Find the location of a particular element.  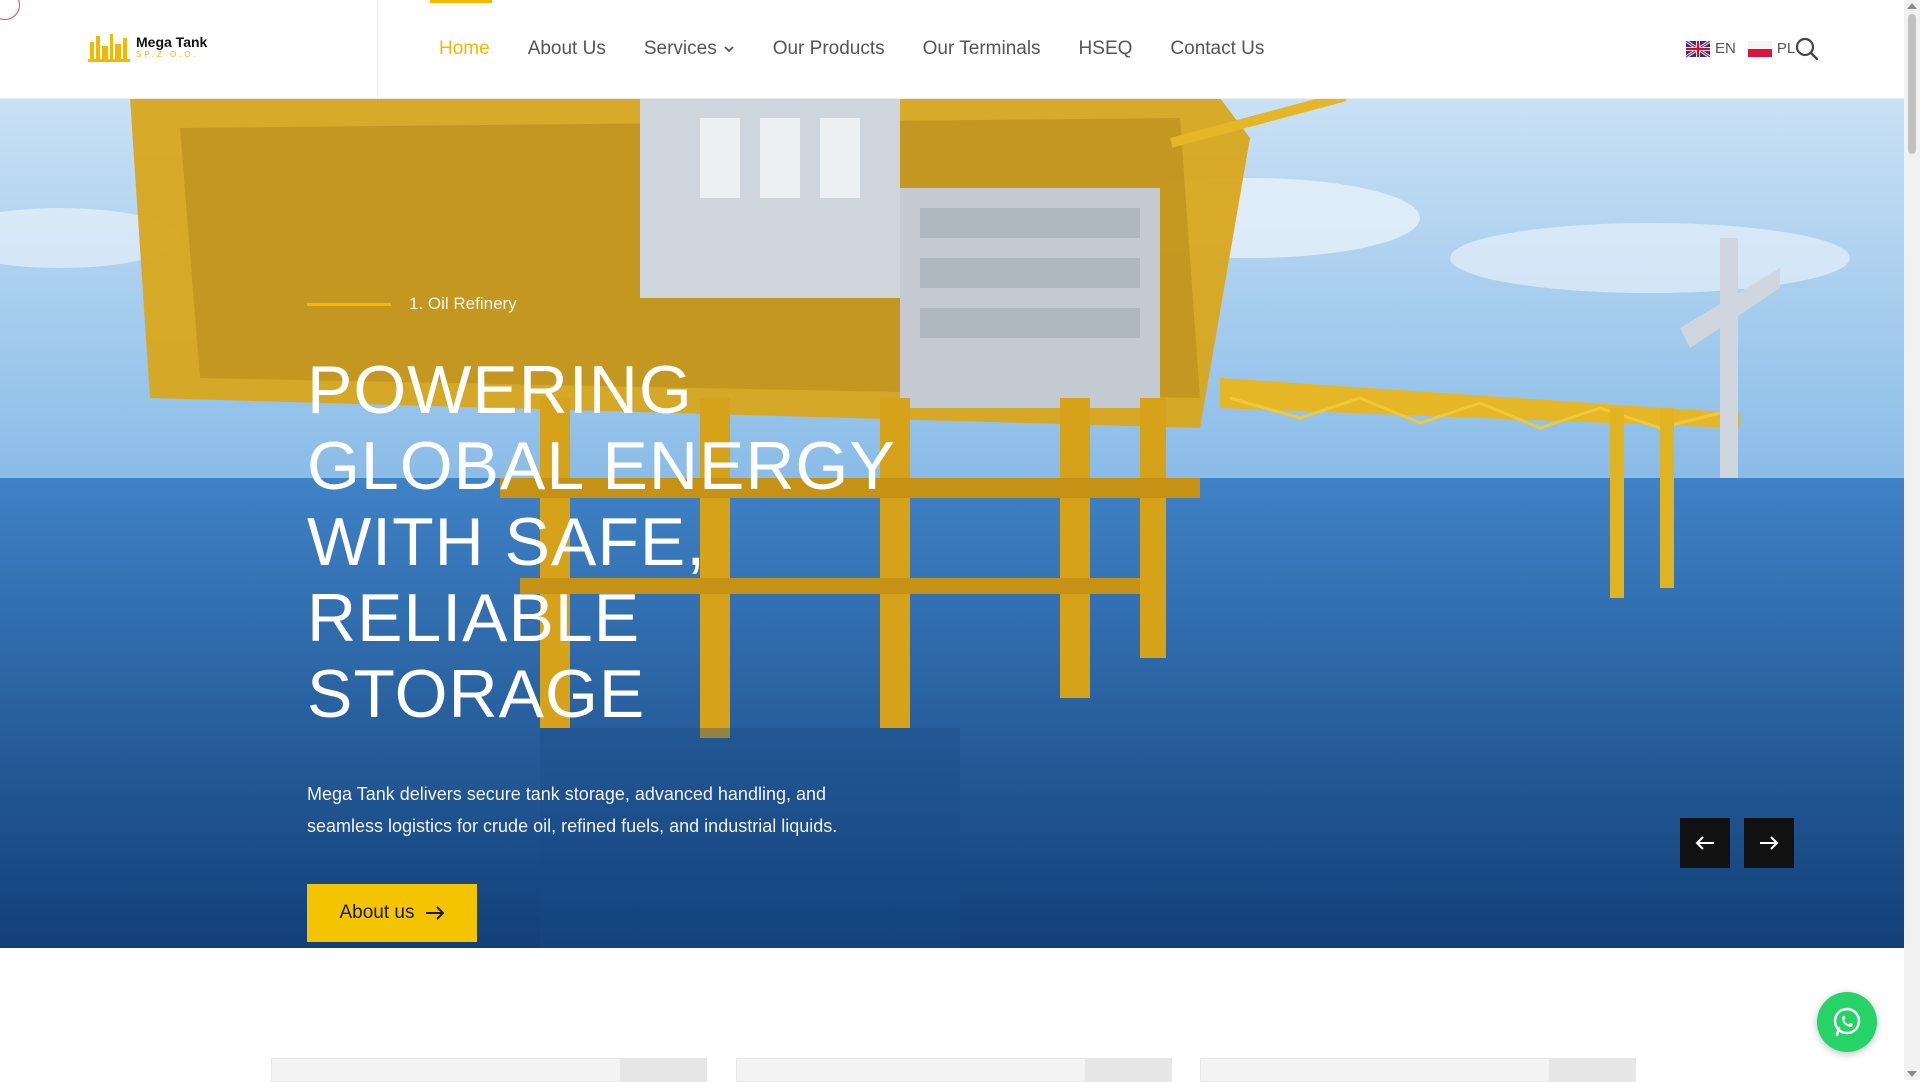

slider-next-button is located at coordinates (1769, 843).